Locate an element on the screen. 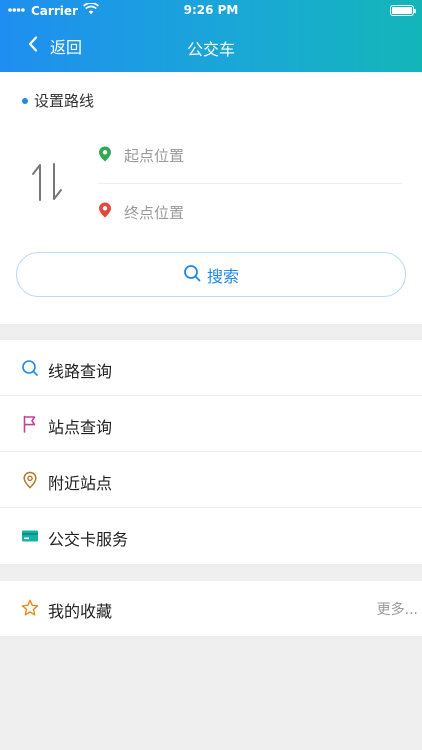  menu-item-bus-card-service: 公交卡服务 is located at coordinates (211, 536).